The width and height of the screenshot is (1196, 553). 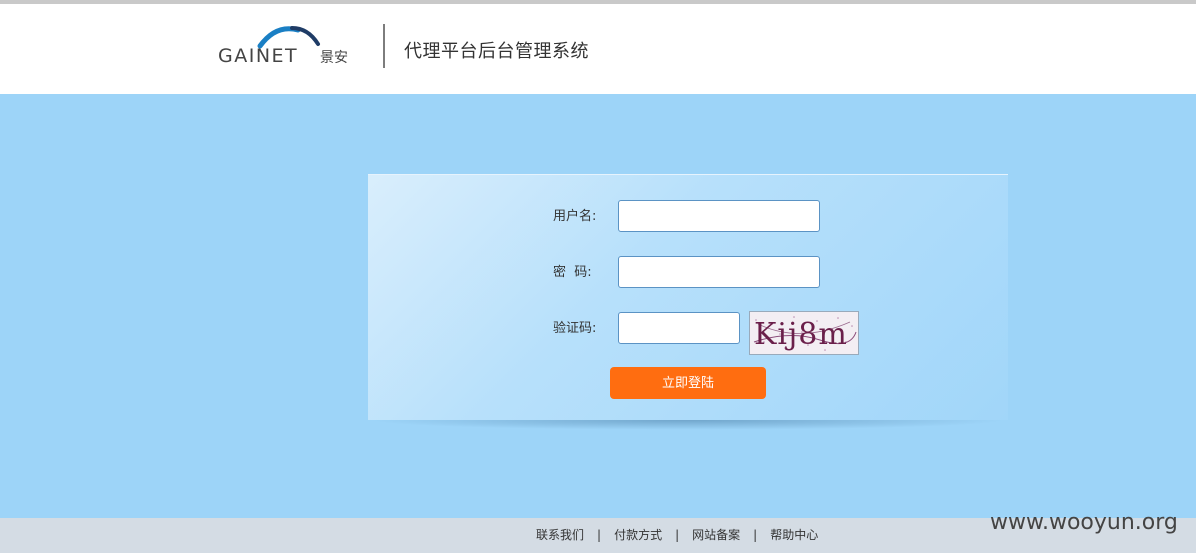 What do you see at coordinates (384, 46) in the screenshot?
I see `header-divider` at bounding box center [384, 46].